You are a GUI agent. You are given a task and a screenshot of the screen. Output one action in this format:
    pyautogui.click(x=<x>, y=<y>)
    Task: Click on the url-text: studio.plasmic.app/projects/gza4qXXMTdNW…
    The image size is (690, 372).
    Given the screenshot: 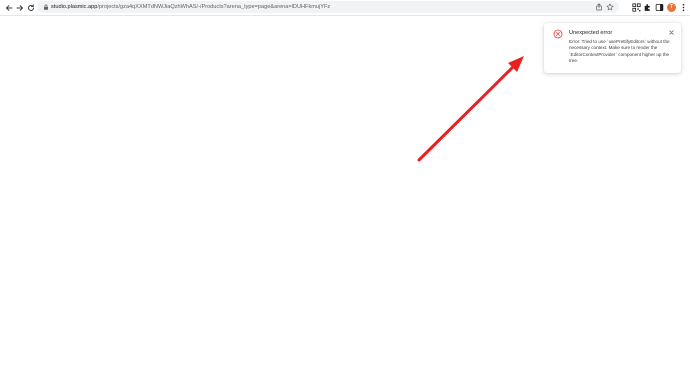 What is the action you would take?
    pyautogui.click(x=190, y=7)
    